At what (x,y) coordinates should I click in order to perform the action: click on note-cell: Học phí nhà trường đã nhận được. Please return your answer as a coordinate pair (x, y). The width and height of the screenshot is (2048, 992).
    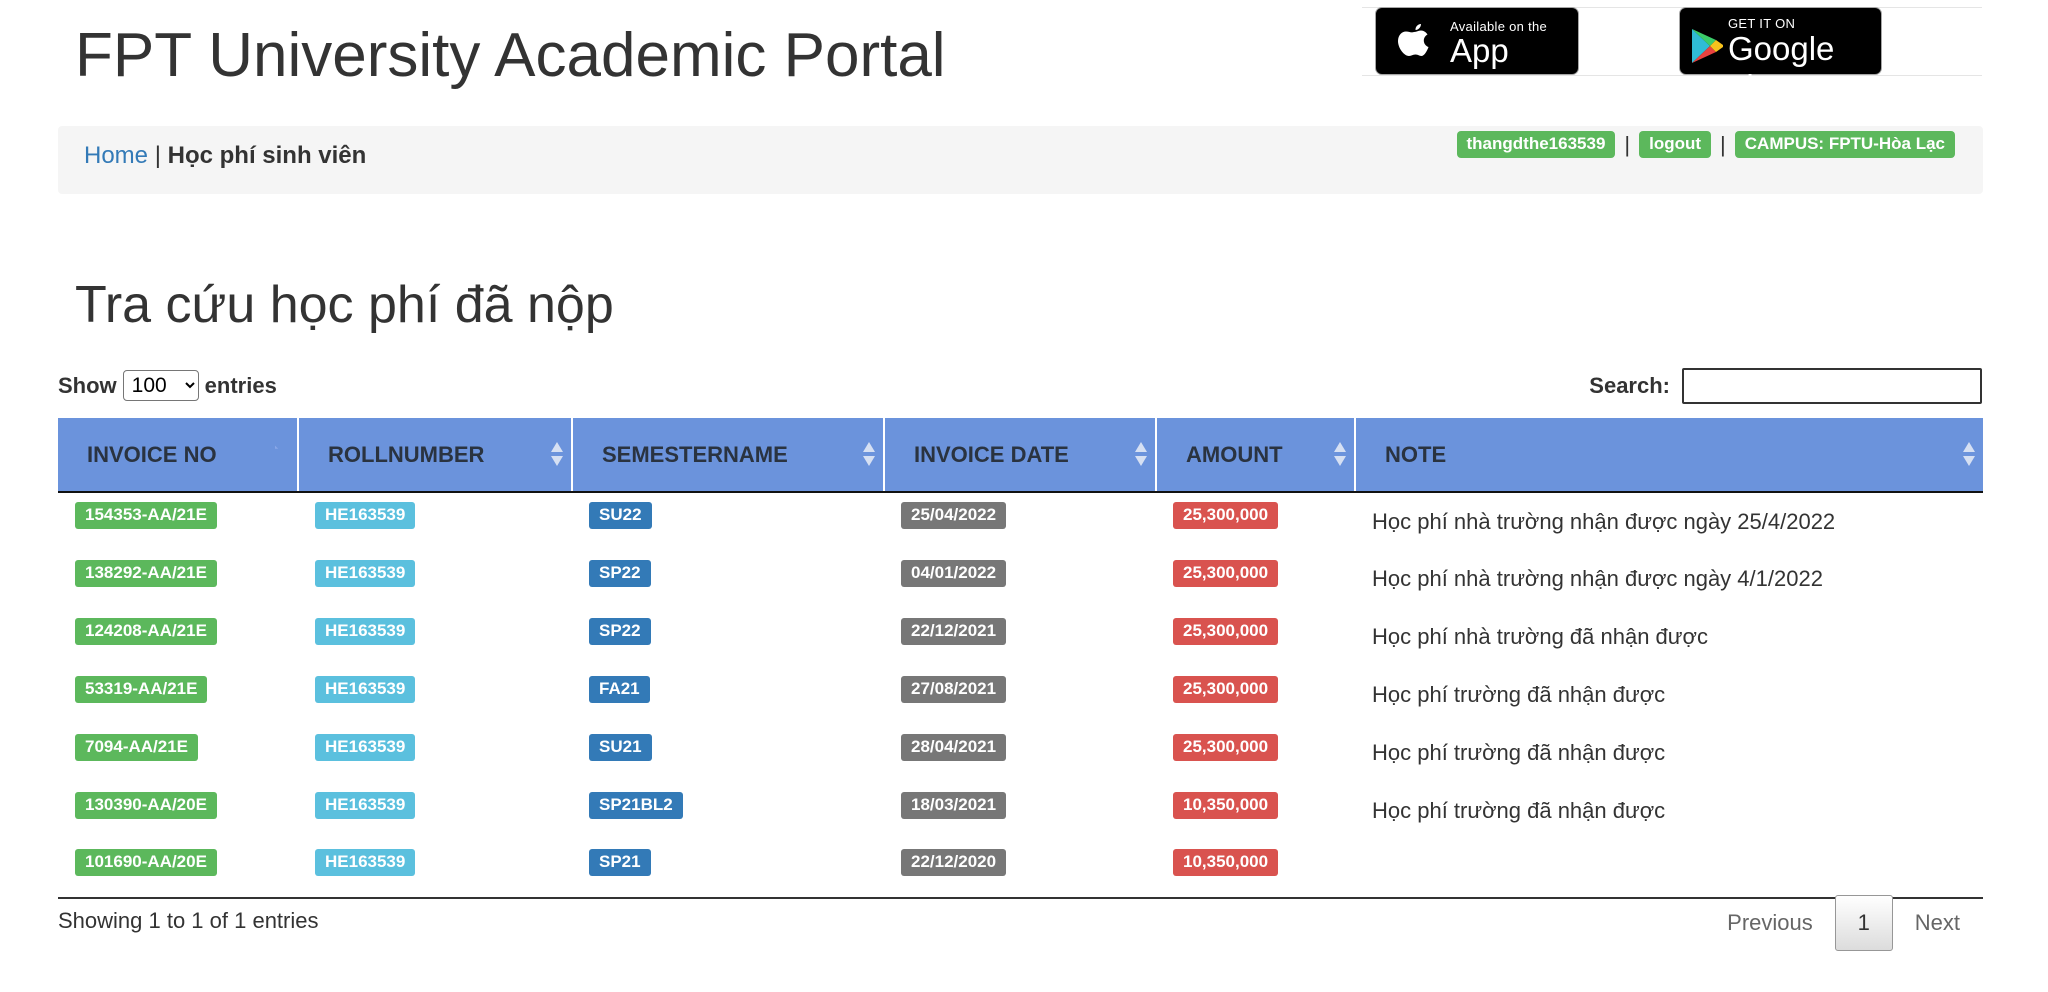
    Looking at the image, I should click on (1540, 636).